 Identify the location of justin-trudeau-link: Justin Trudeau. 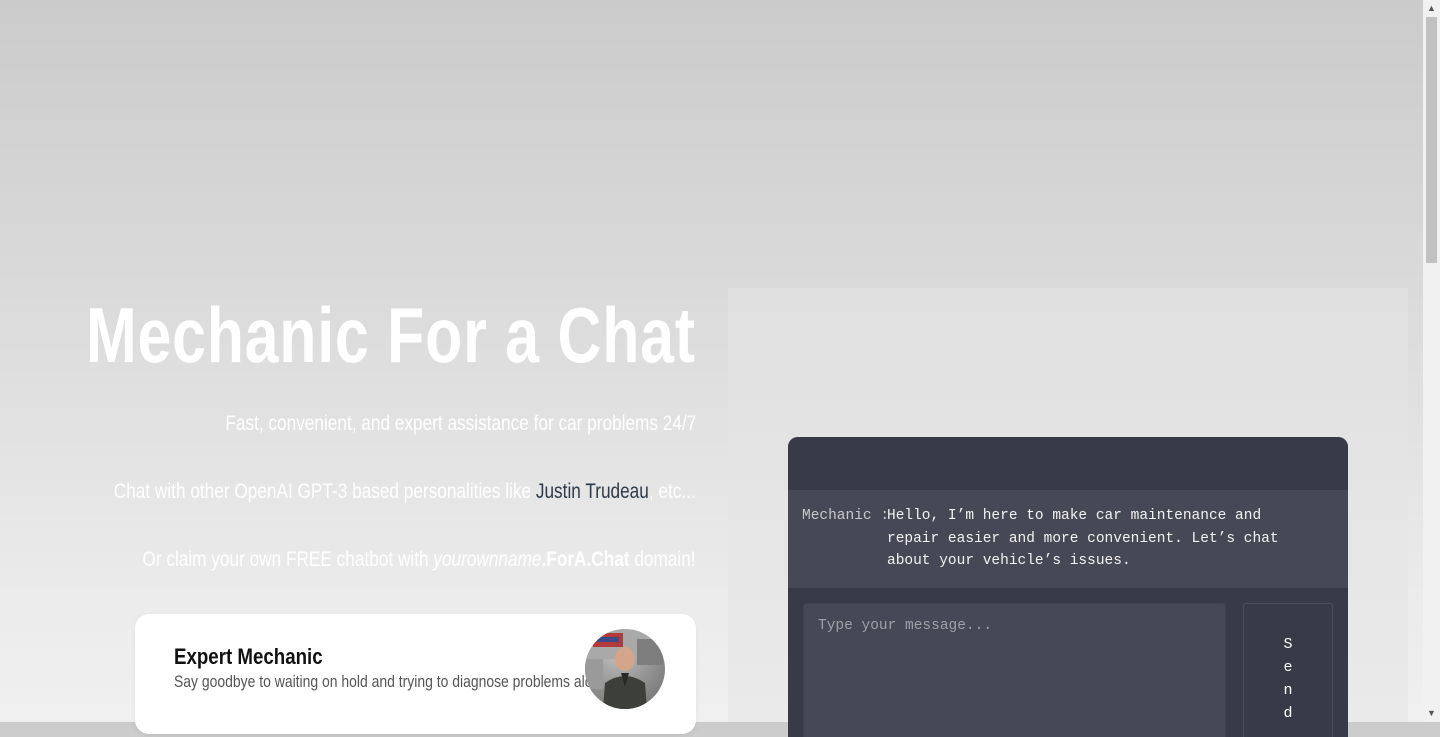
(592, 491).